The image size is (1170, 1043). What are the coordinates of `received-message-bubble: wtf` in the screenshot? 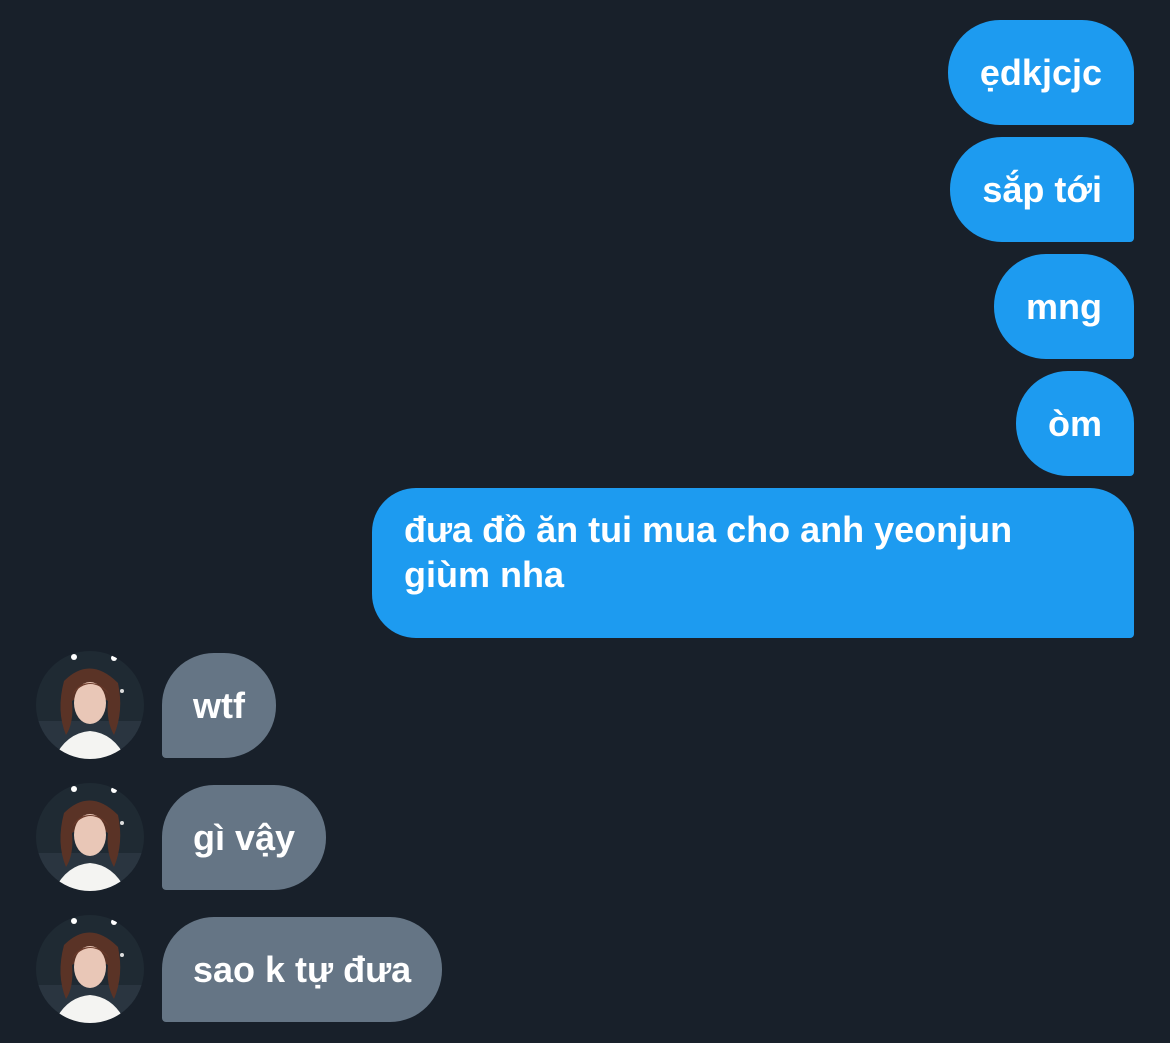 It's located at (219, 705).